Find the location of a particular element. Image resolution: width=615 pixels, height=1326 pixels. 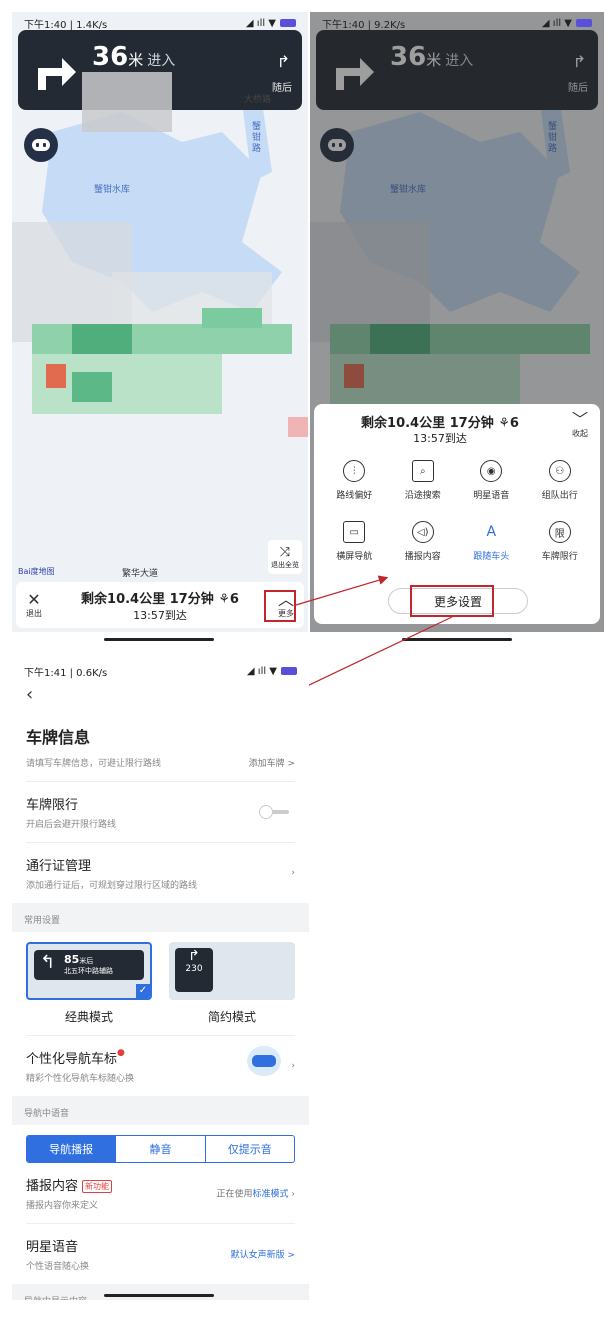

mode-simple-label: 简约模式 is located at coordinates (231, 1017).